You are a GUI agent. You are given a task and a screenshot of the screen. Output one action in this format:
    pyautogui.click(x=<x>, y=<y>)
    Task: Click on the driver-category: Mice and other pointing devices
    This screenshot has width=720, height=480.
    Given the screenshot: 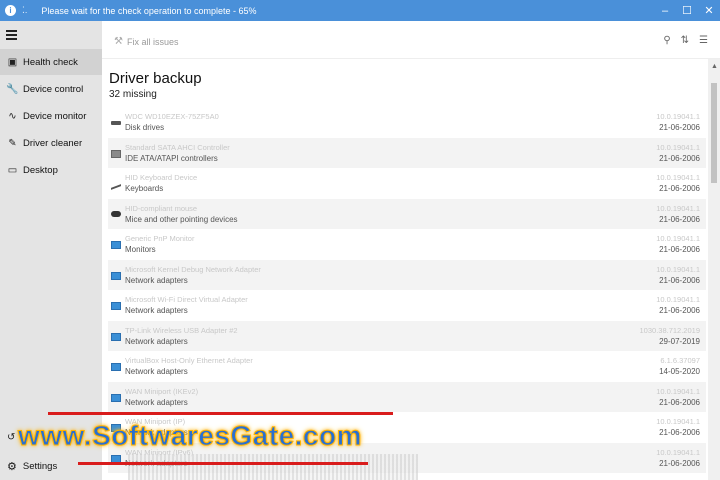 What is the action you would take?
    pyautogui.click(x=181, y=219)
    